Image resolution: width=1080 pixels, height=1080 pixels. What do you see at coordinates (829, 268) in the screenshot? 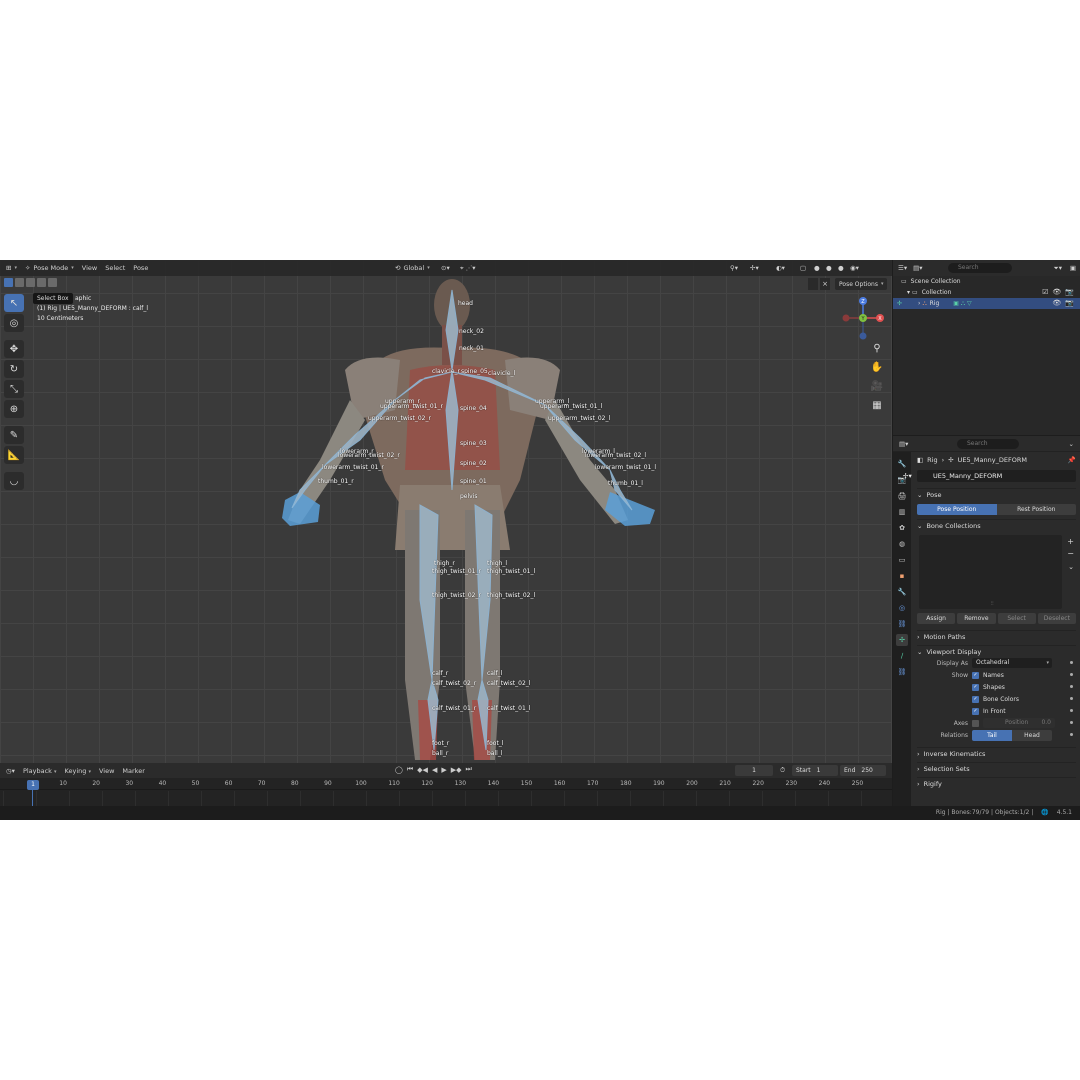
I see `shading-solid-icon: ●` at bounding box center [829, 268].